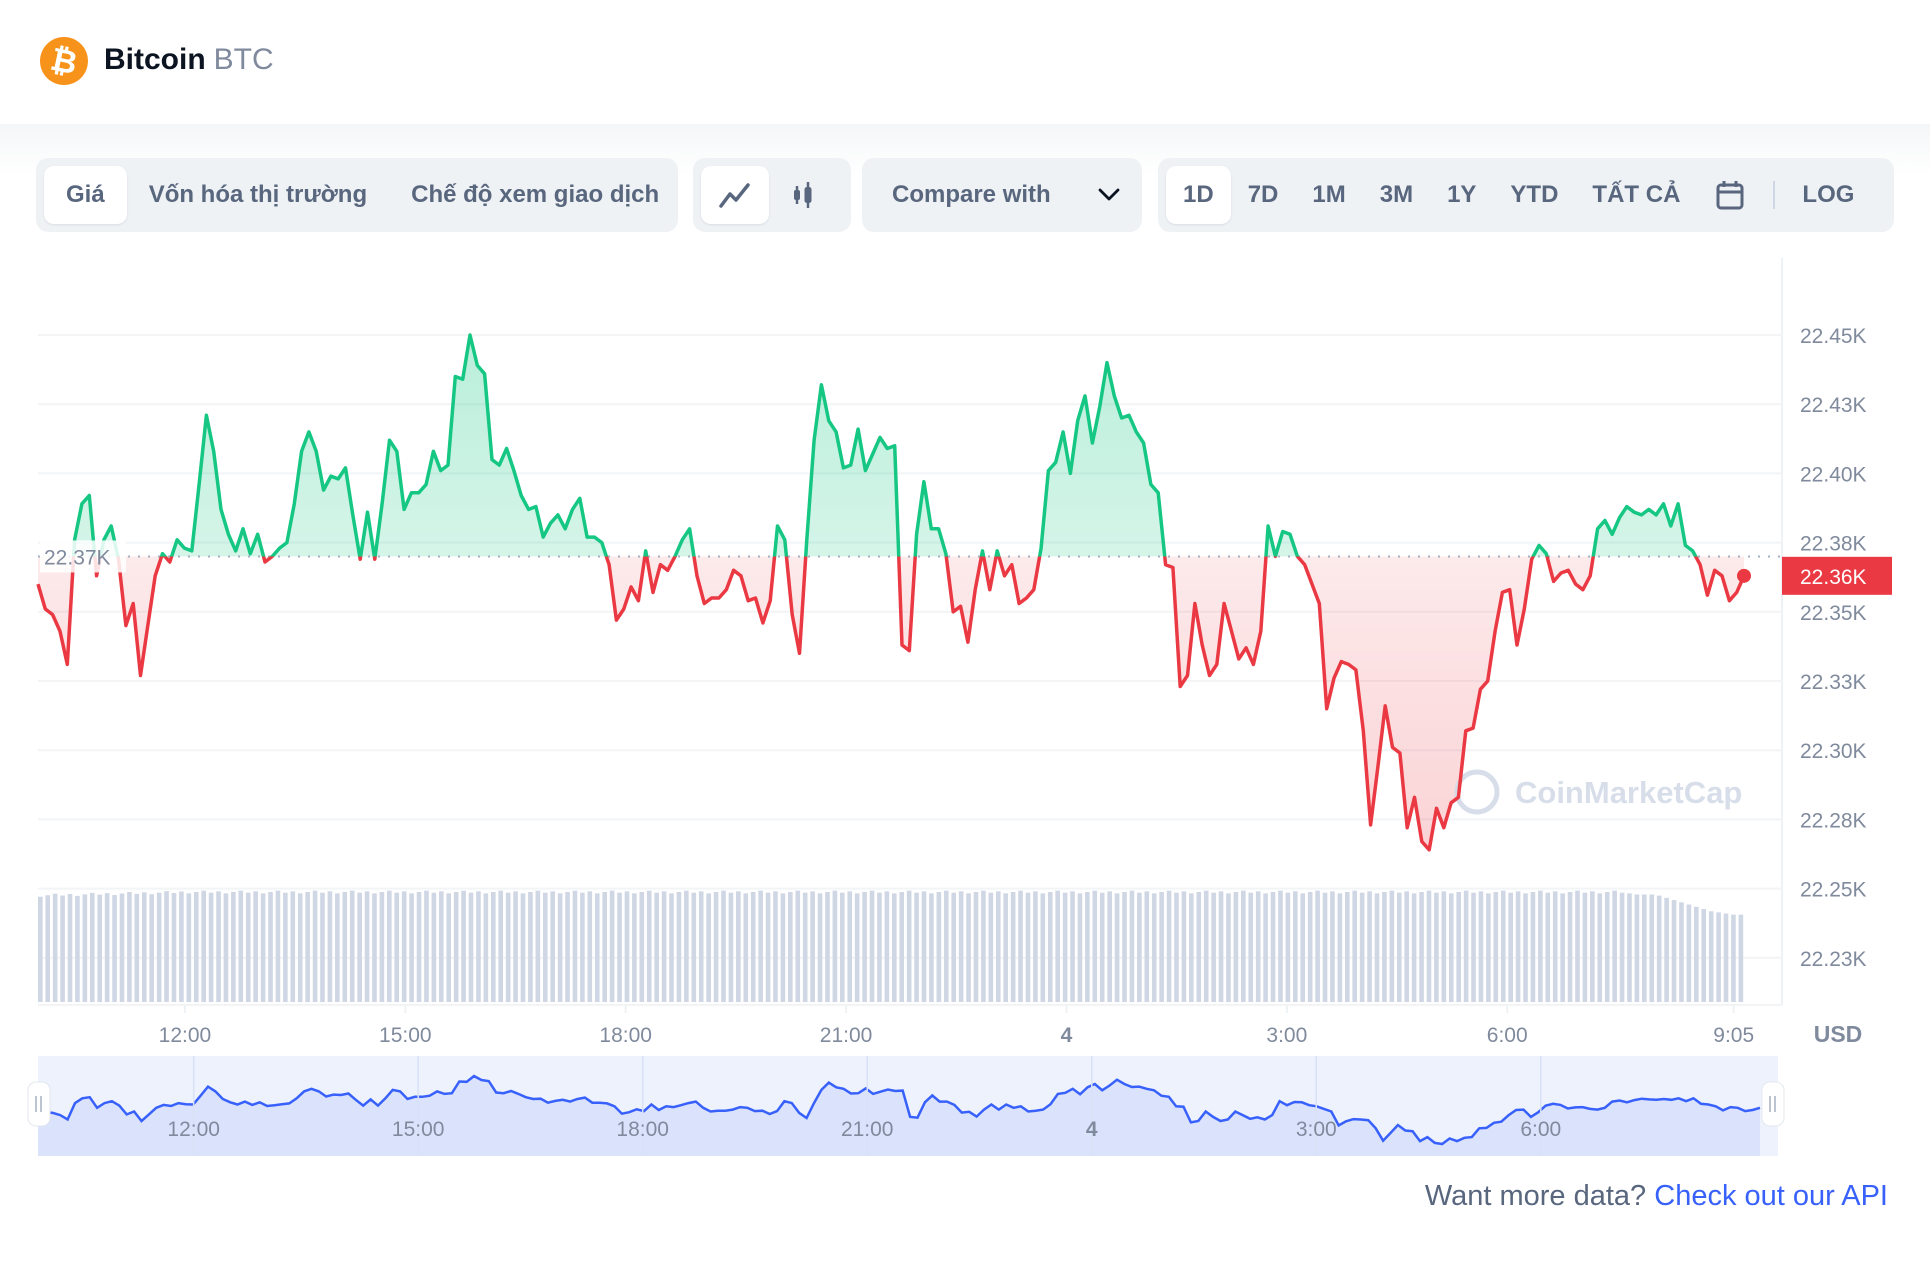  Describe the element at coordinates (1730, 195) in the screenshot. I see `date-picker-button` at that location.